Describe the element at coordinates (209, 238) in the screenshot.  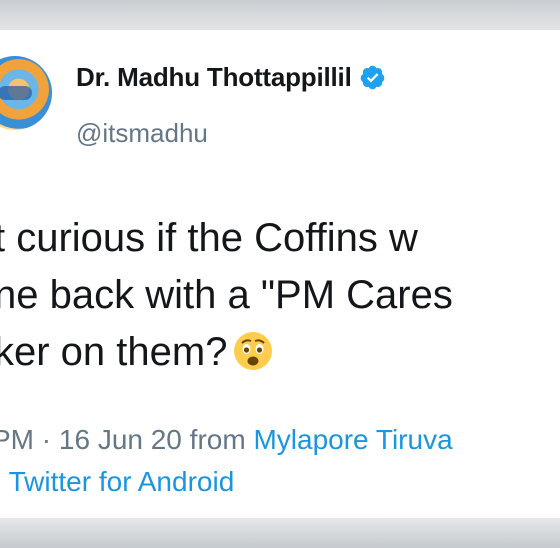
I see `tweet-text-line-1: t curious if the Coffins w` at that location.